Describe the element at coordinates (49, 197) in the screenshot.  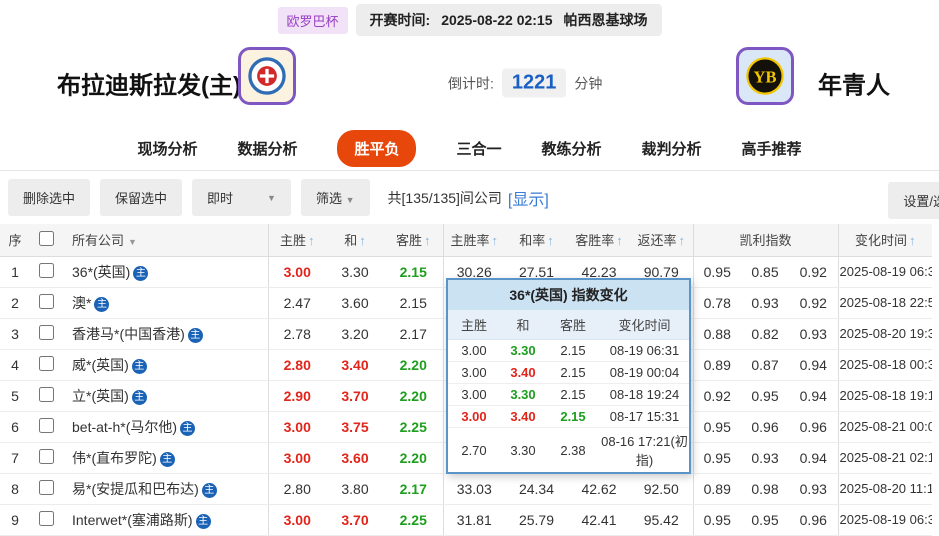
I see `delete-selected-button: 删除选中` at that location.